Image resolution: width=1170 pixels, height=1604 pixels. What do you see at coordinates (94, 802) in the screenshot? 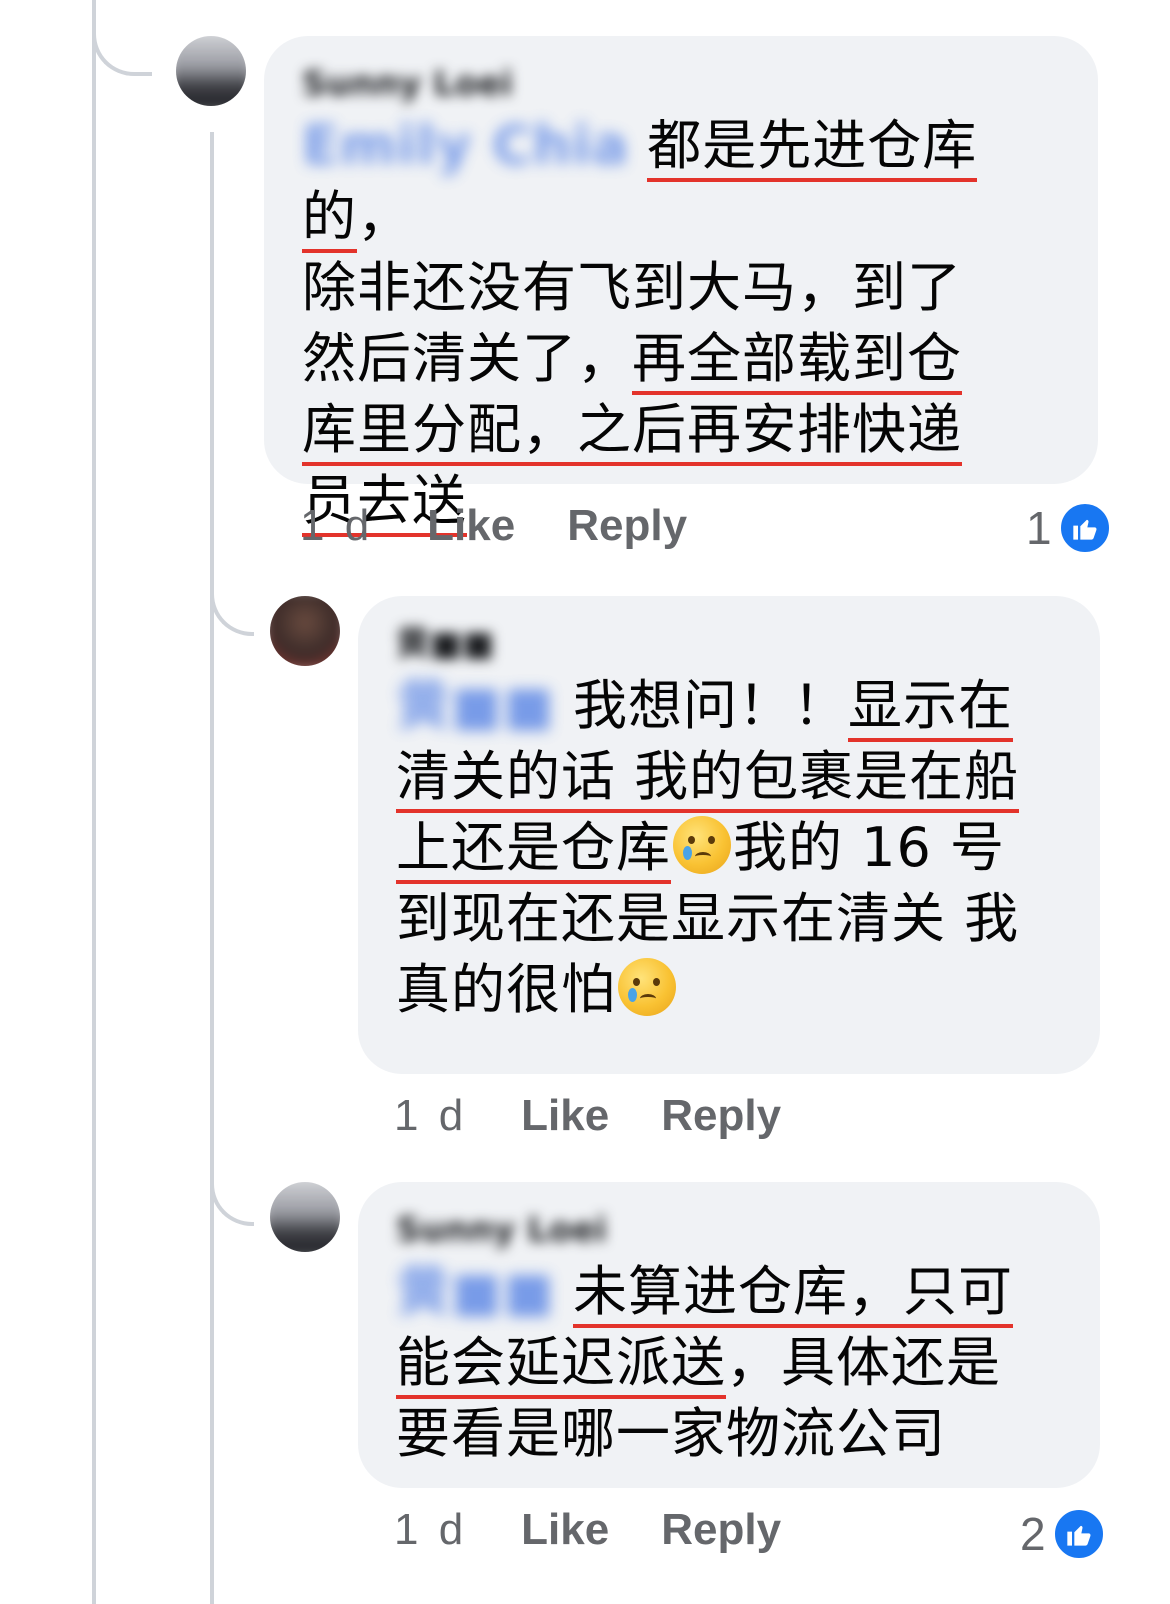
I see `outer-thread-line` at bounding box center [94, 802].